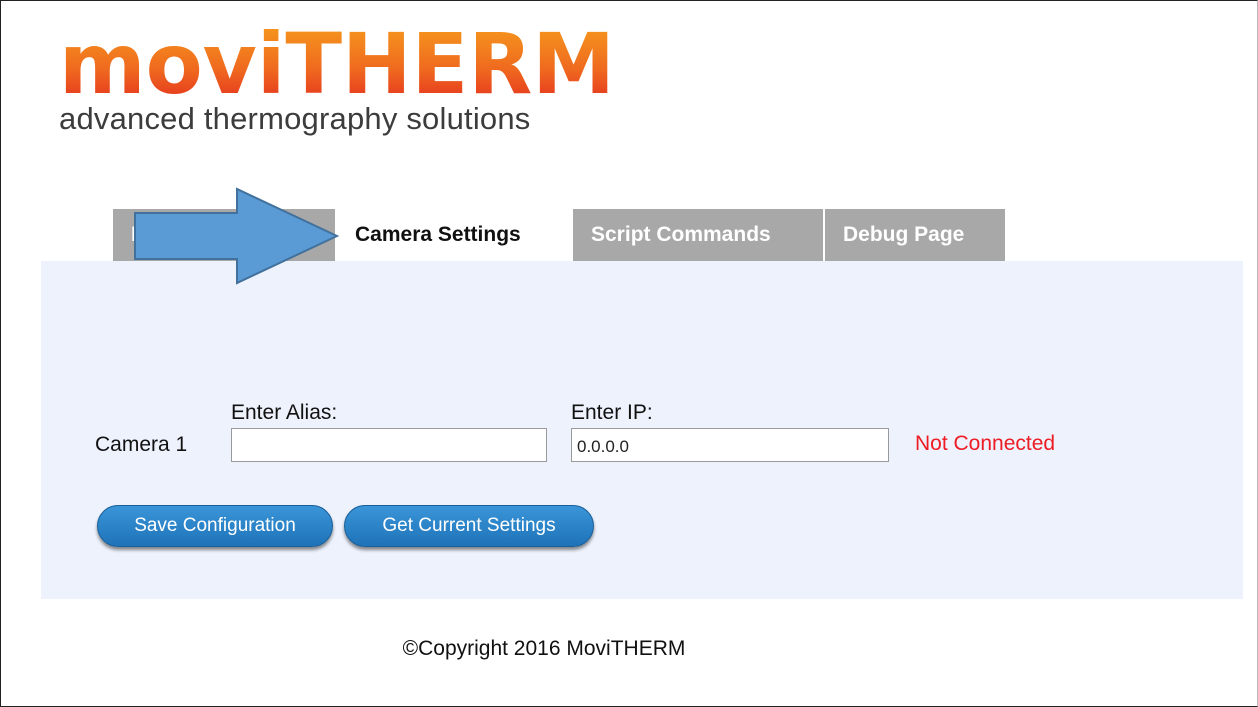 This screenshot has width=1258, height=707. Describe the element at coordinates (389, 445) in the screenshot. I see `alias-input` at that location.